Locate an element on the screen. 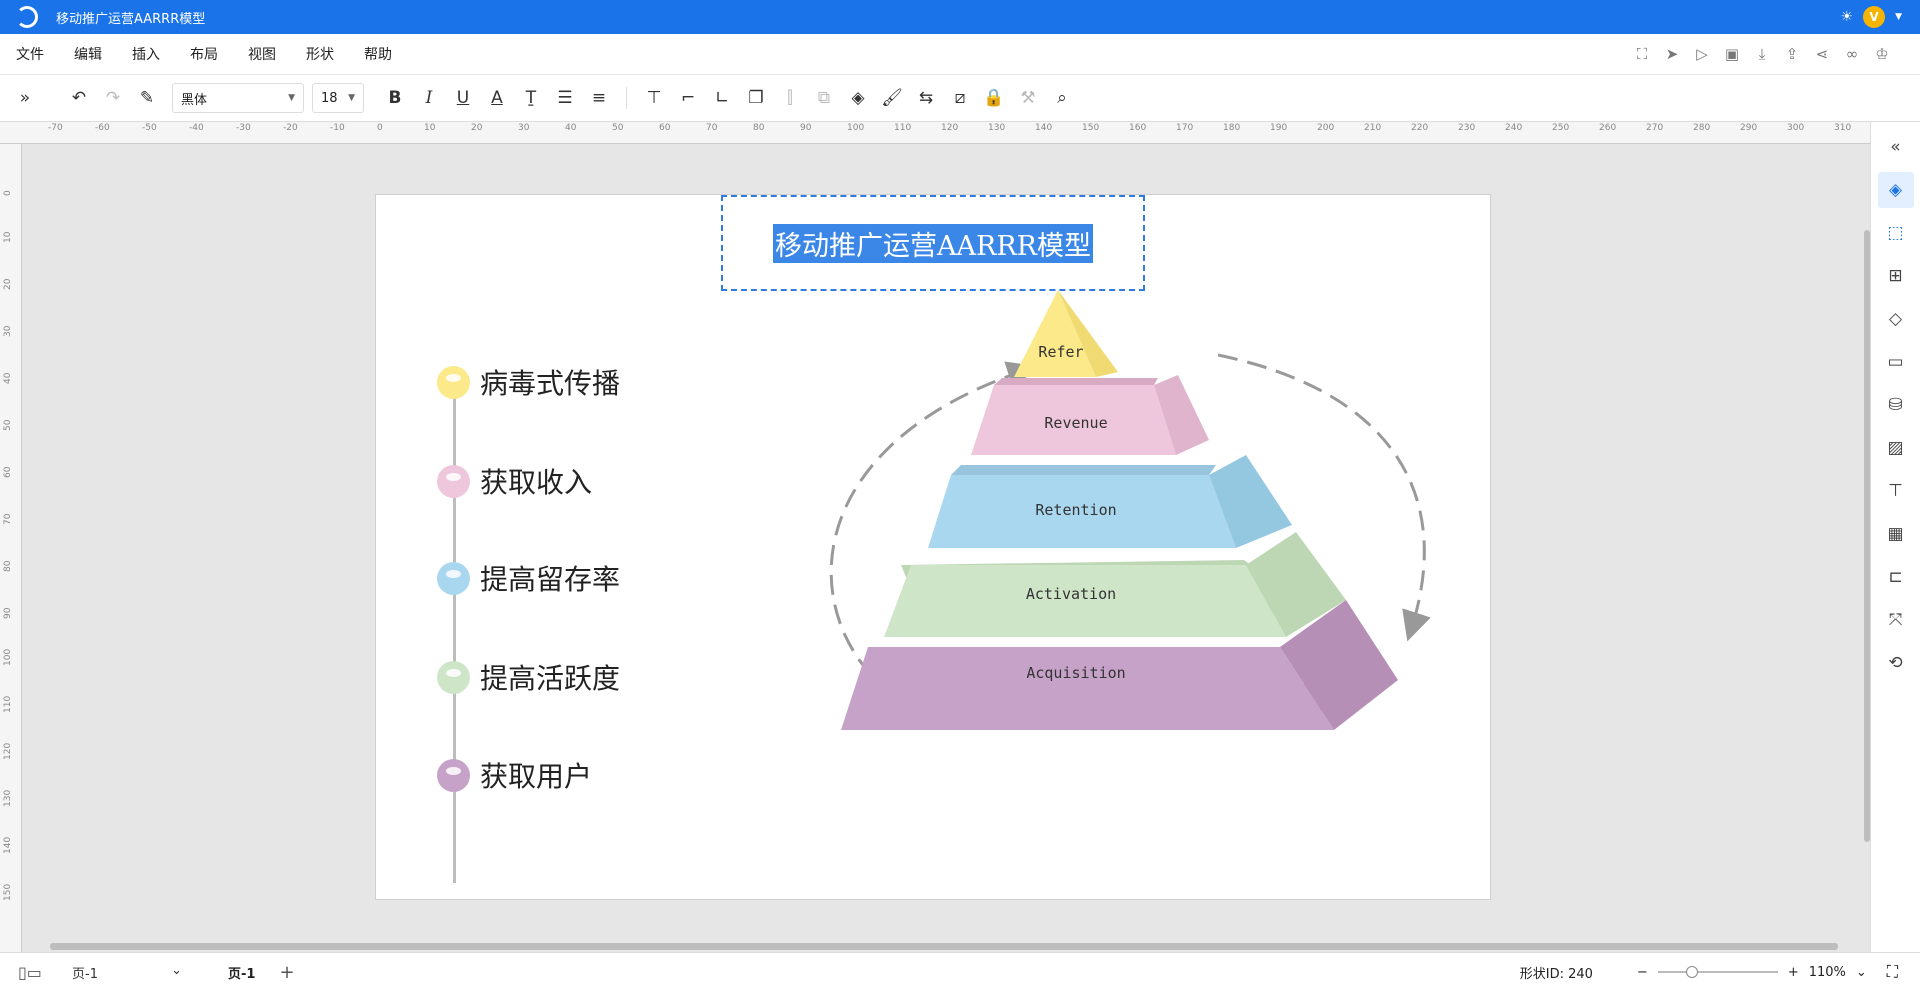 The image size is (1920, 991). search-icon: ⌕ is located at coordinates (1062, 98).